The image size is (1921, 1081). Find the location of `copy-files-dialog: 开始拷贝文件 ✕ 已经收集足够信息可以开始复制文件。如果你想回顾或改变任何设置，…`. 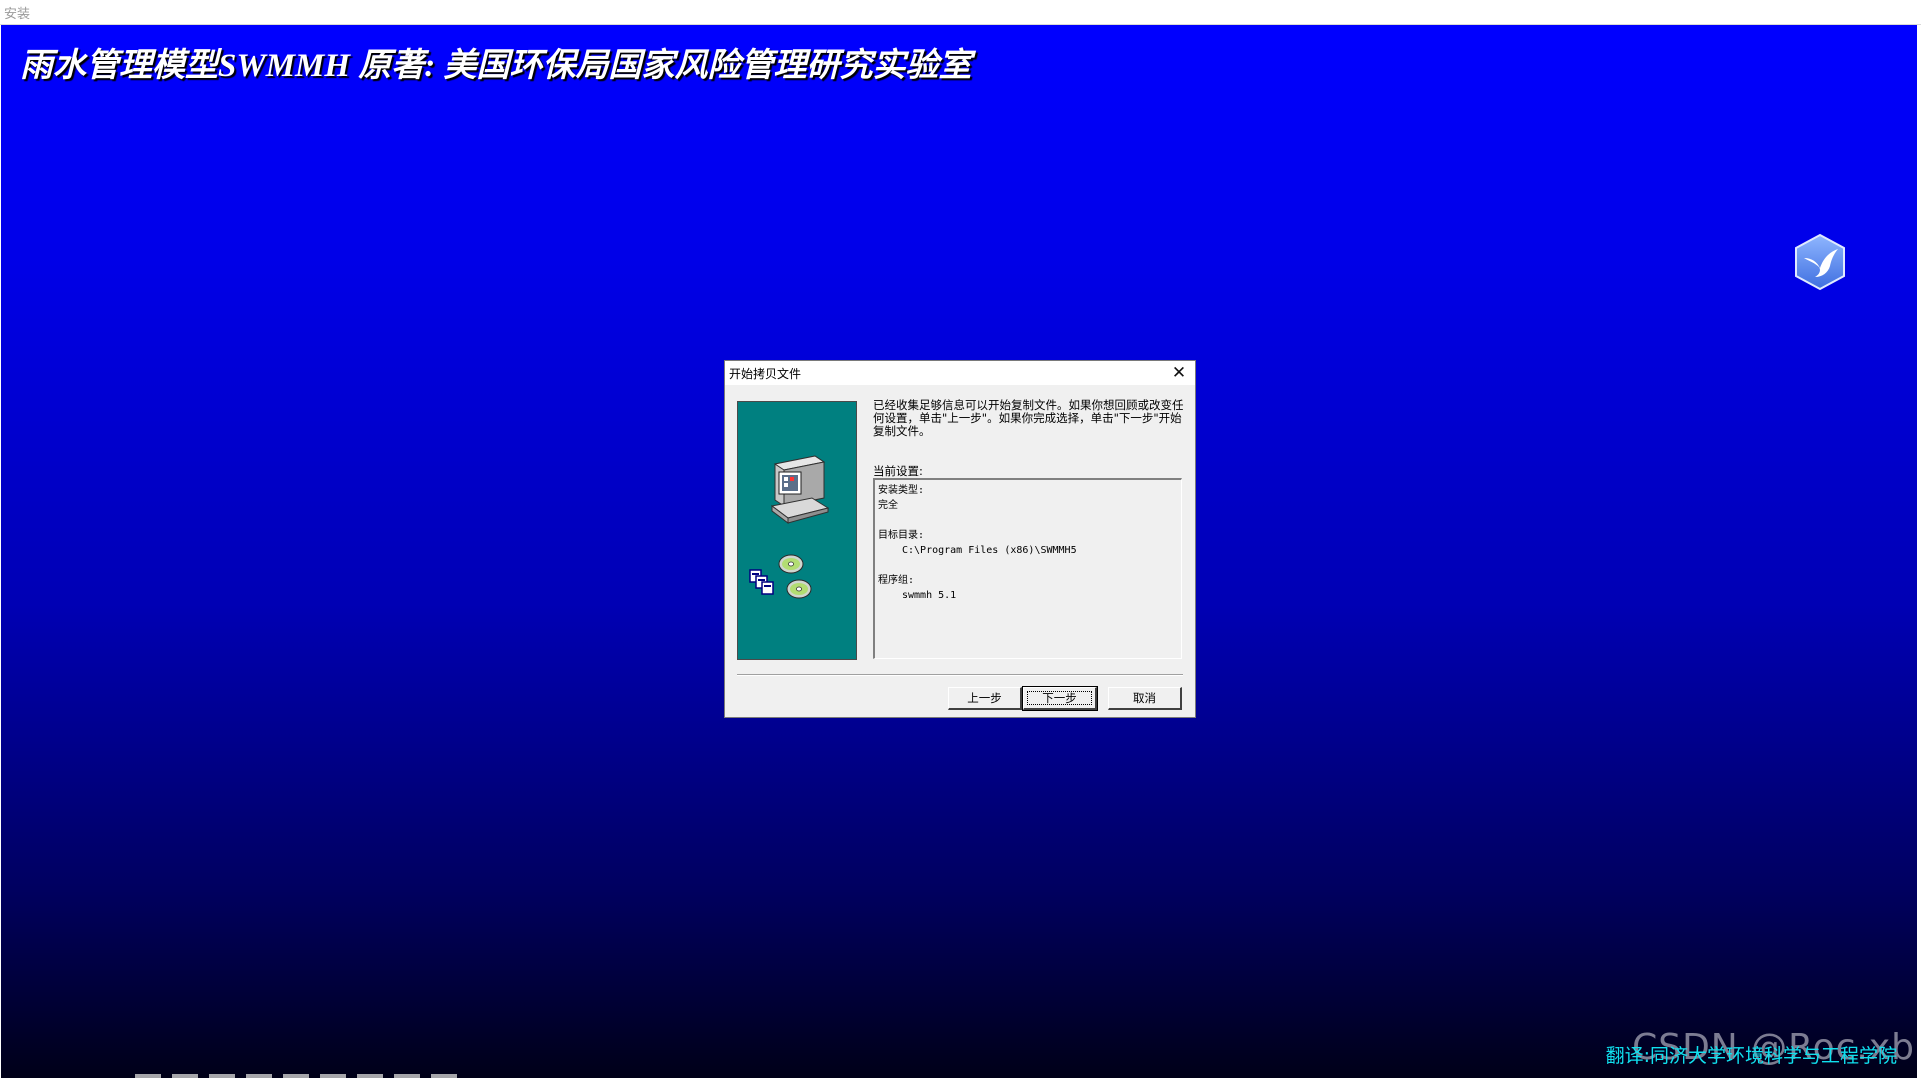

copy-files-dialog: 开始拷贝文件 ✕ 已经收集足够信息可以开始复制文件。如果你想回顾或改变任何设置，… is located at coordinates (960, 539).